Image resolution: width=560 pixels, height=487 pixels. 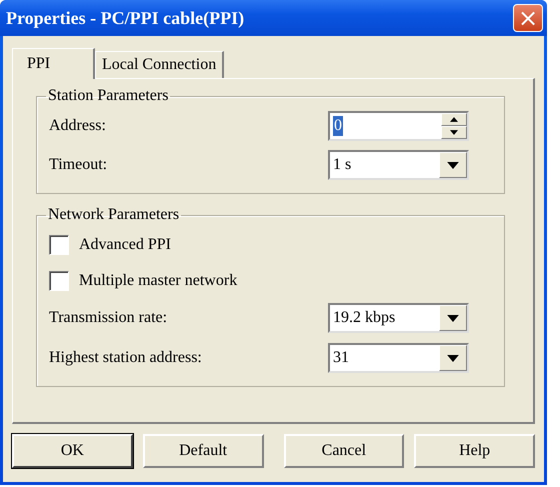 I want to click on field-label: Highest station address:, so click(x=125, y=358).